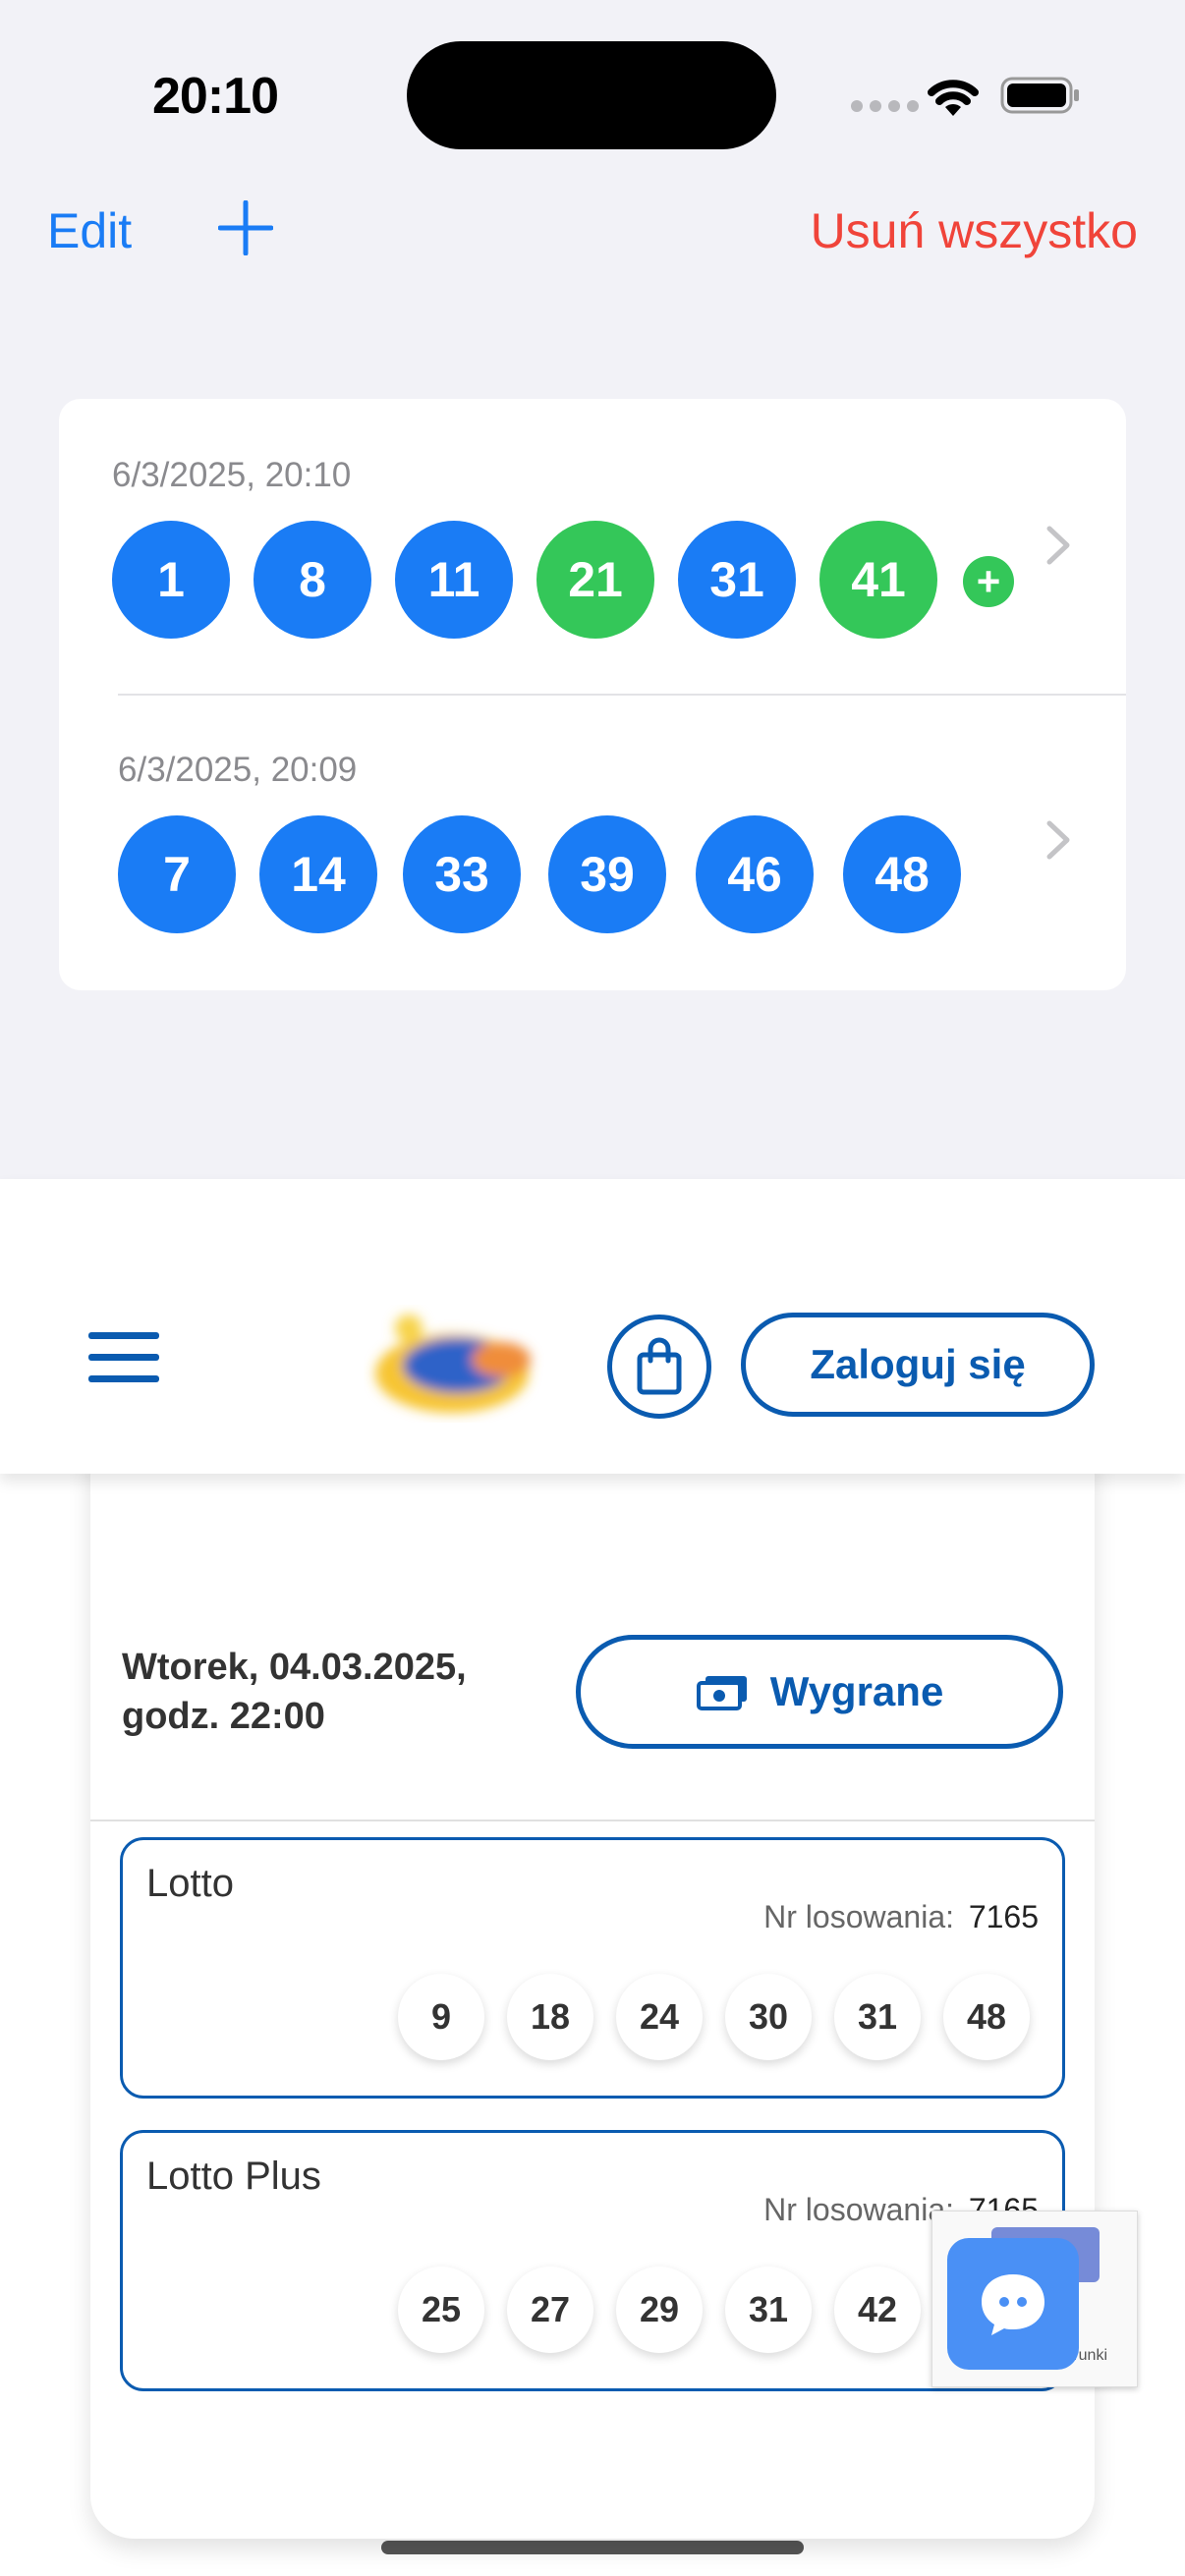 This screenshot has width=1185, height=2576. What do you see at coordinates (294, 1667) in the screenshot?
I see `draw-date-line: Wtorek, 04.03.2025,` at bounding box center [294, 1667].